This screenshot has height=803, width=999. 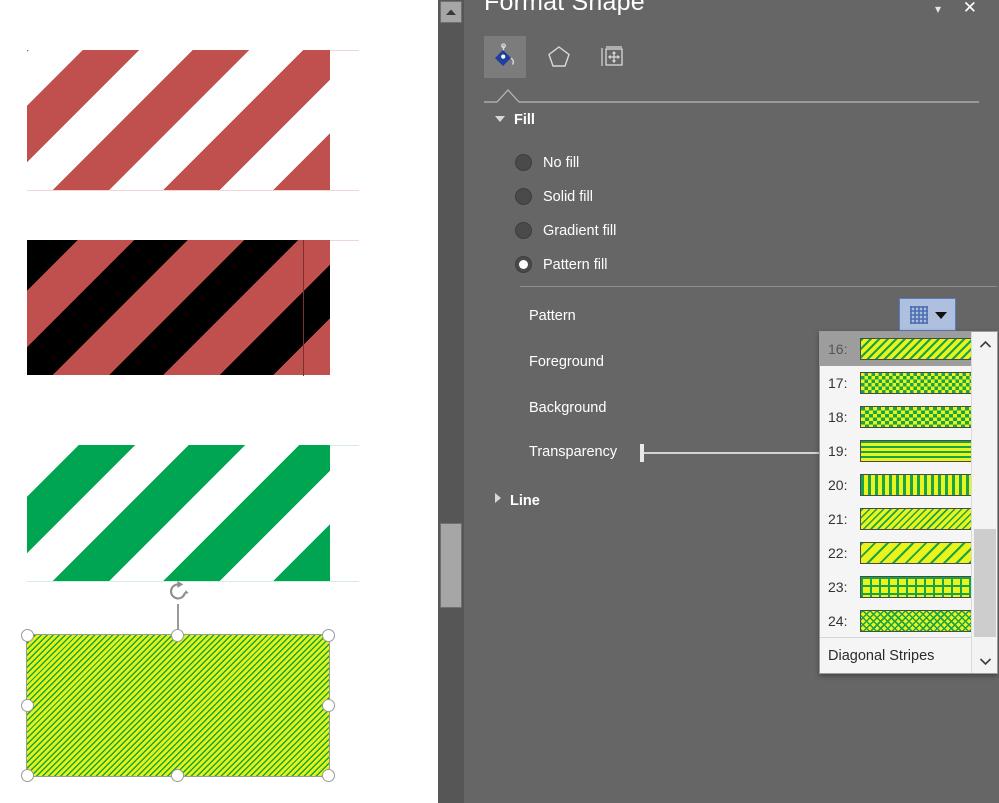 What do you see at coordinates (178, 592) in the screenshot?
I see `rotate-icon` at bounding box center [178, 592].